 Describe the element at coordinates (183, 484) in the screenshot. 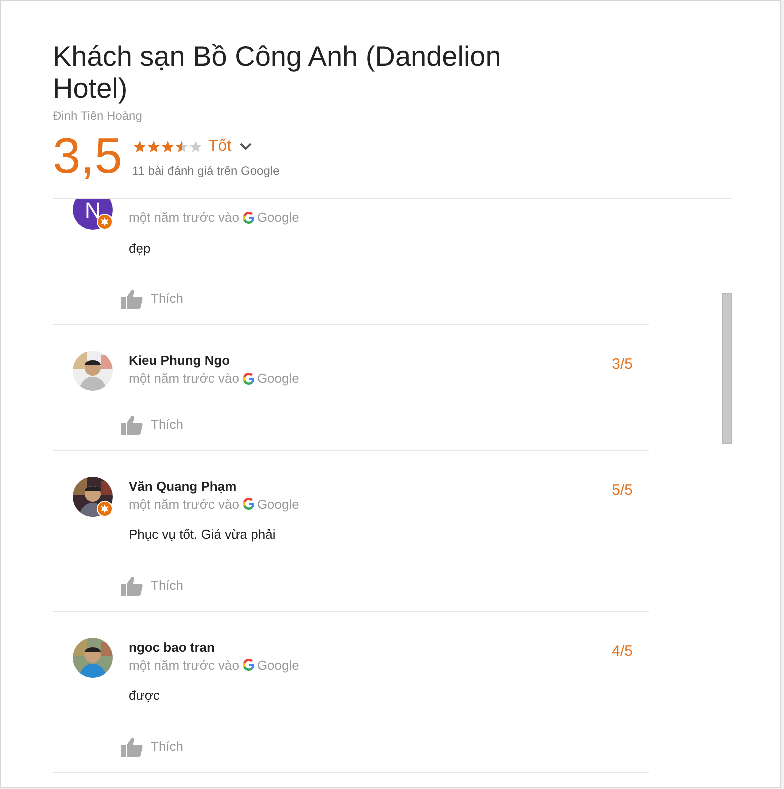

I see `reviewer-name: Văn Quang Phạm` at that location.